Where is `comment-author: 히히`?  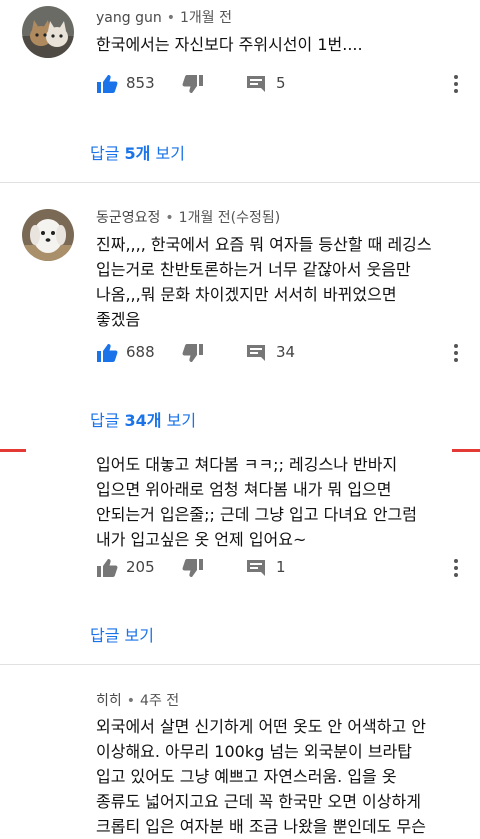
comment-author: 히히 is located at coordinates (109, 701).